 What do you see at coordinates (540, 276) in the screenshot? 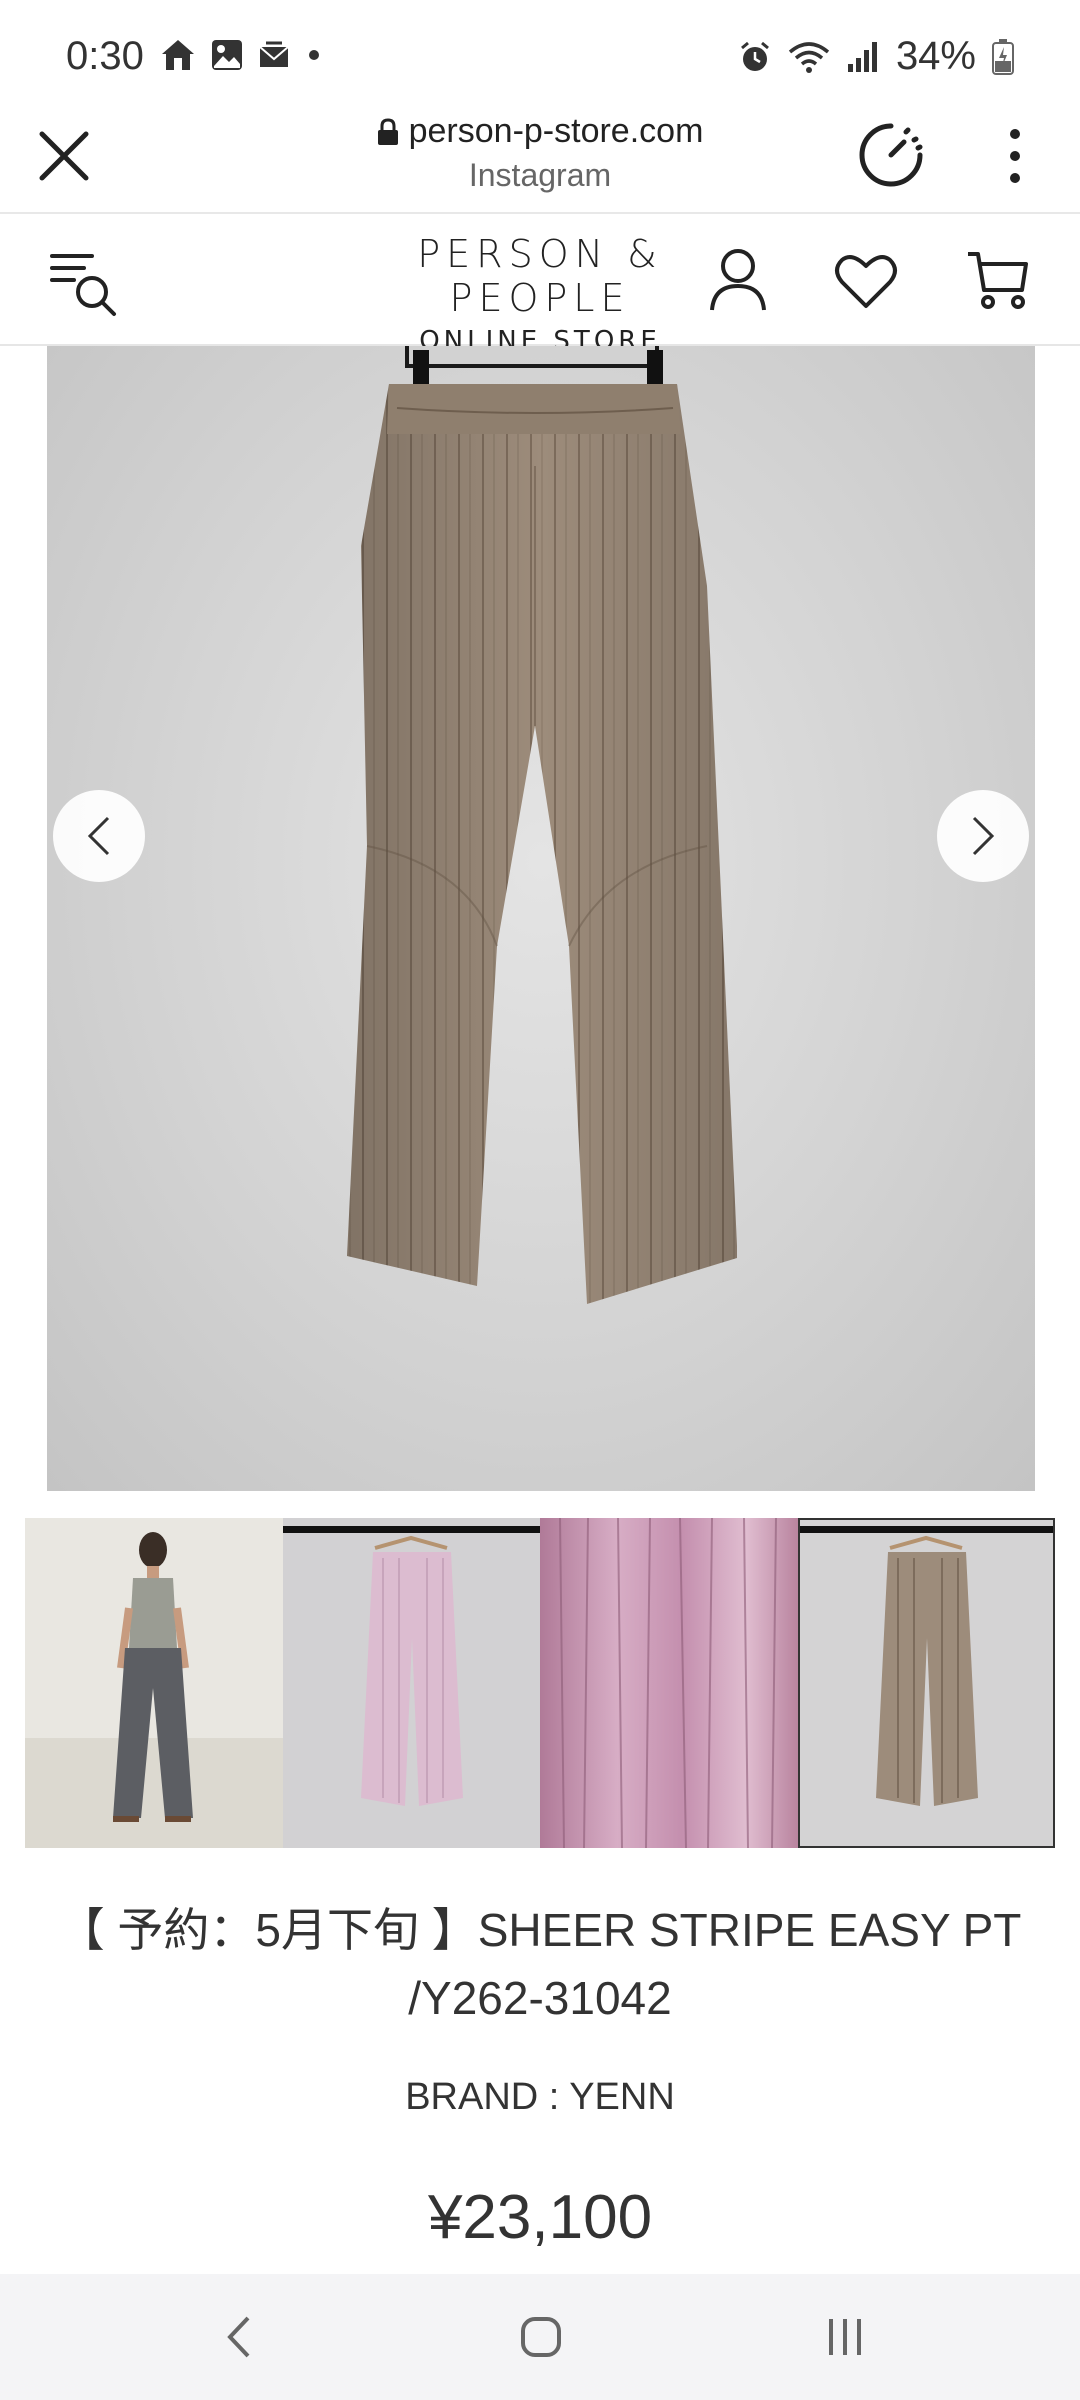
I see `logo-line1: PERSON & PEOPLE` at bounding box center [540, 276].